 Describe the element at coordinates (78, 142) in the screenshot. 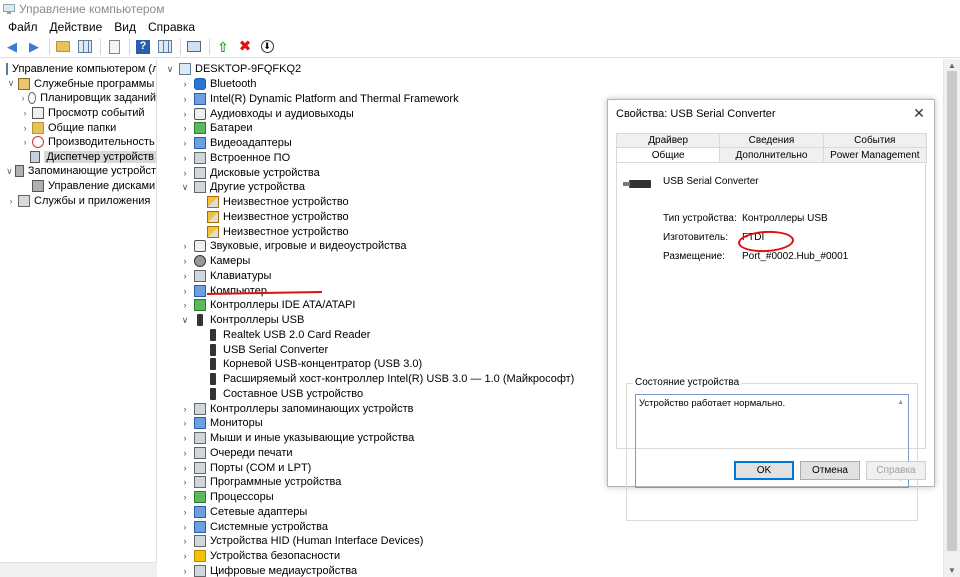

I see `console-tree-item: › Производительность` at that location.